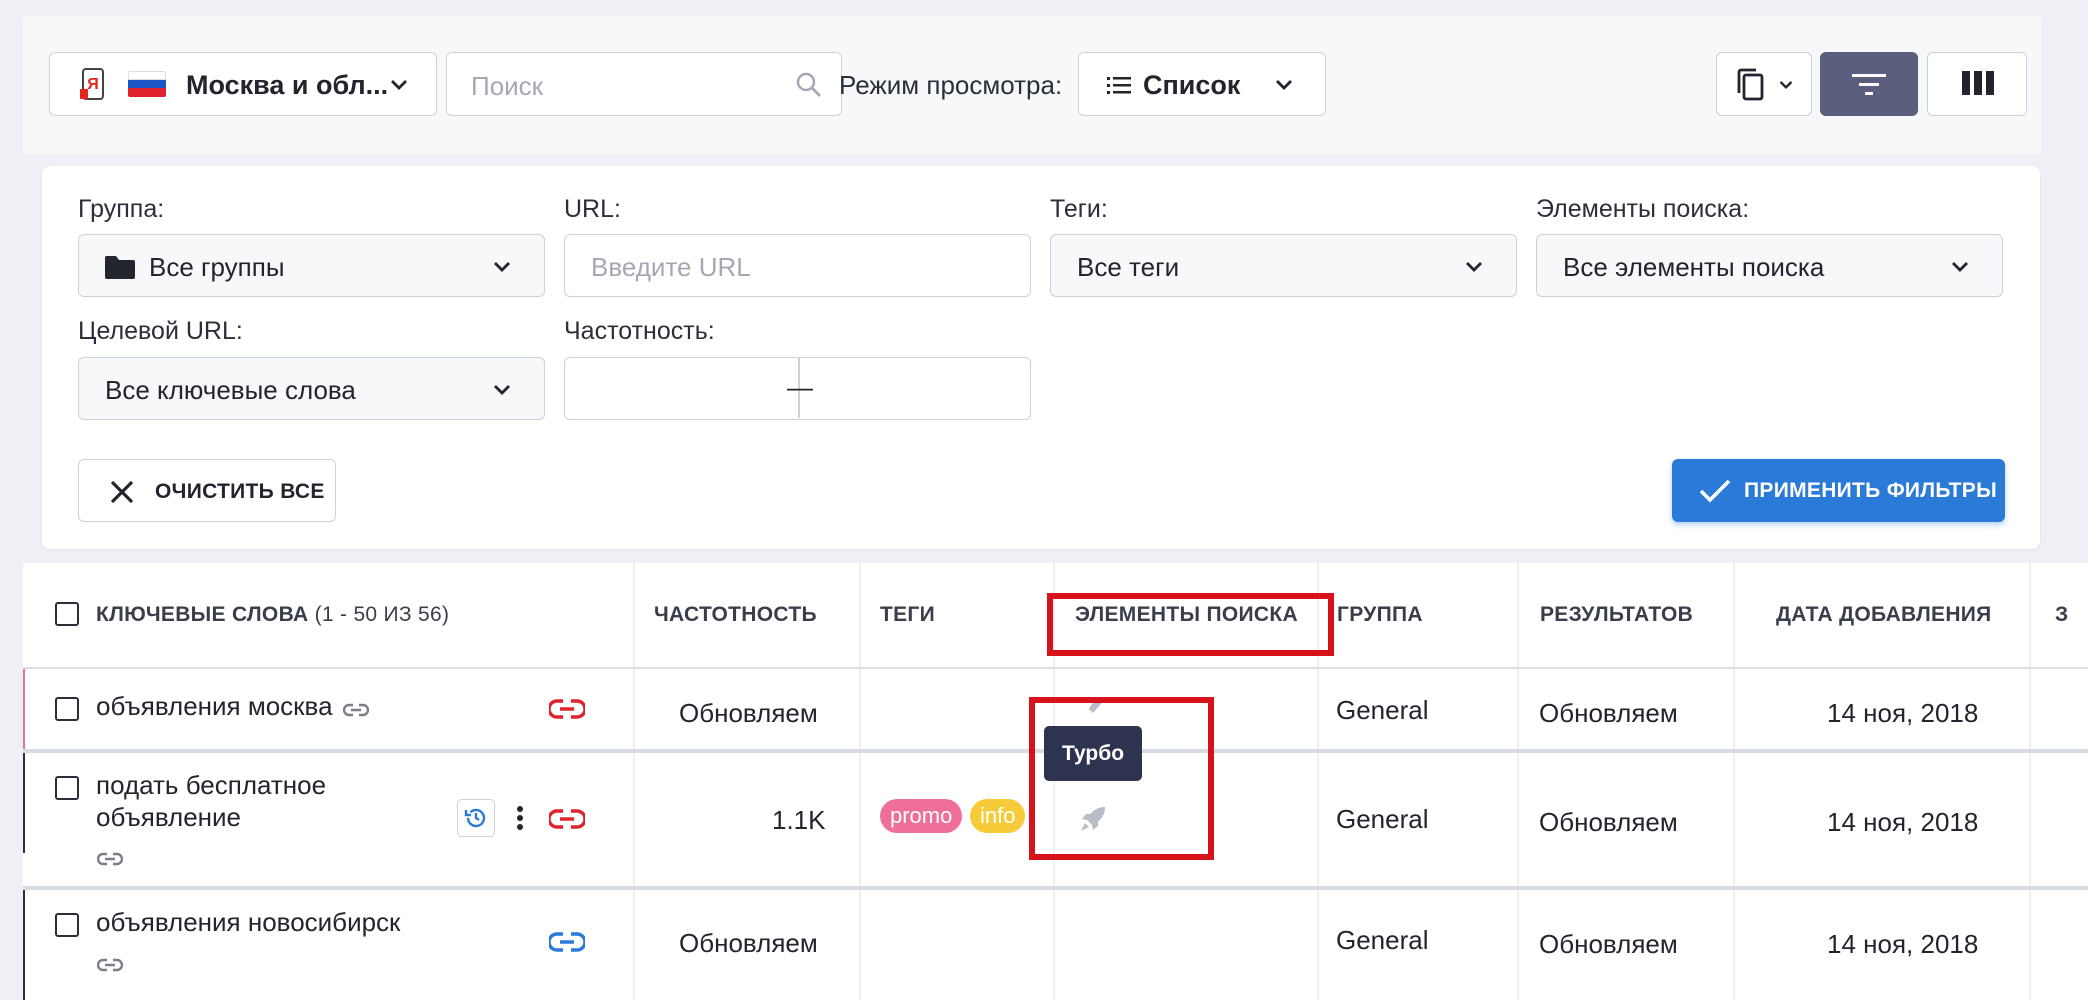  Describe the element at coordinates (797, 265) in the screenshot. I see `url-filter-input: Введите URL` at that location.